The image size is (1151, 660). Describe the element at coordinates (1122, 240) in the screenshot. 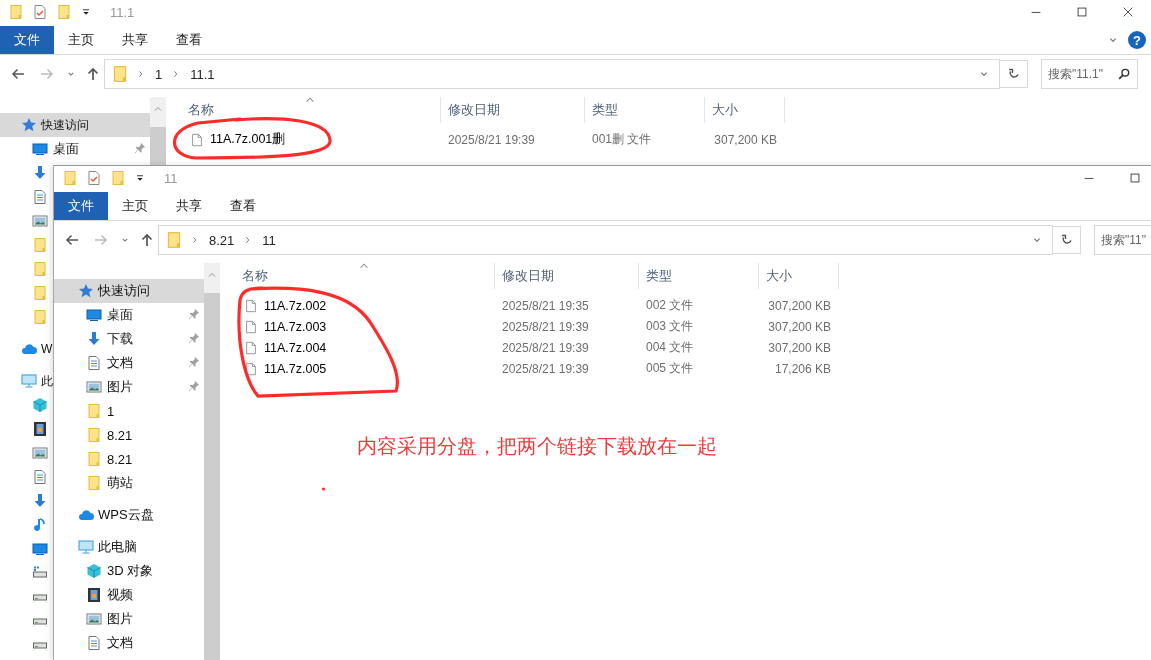

I see `search-field: 搜索"11"` at that location.